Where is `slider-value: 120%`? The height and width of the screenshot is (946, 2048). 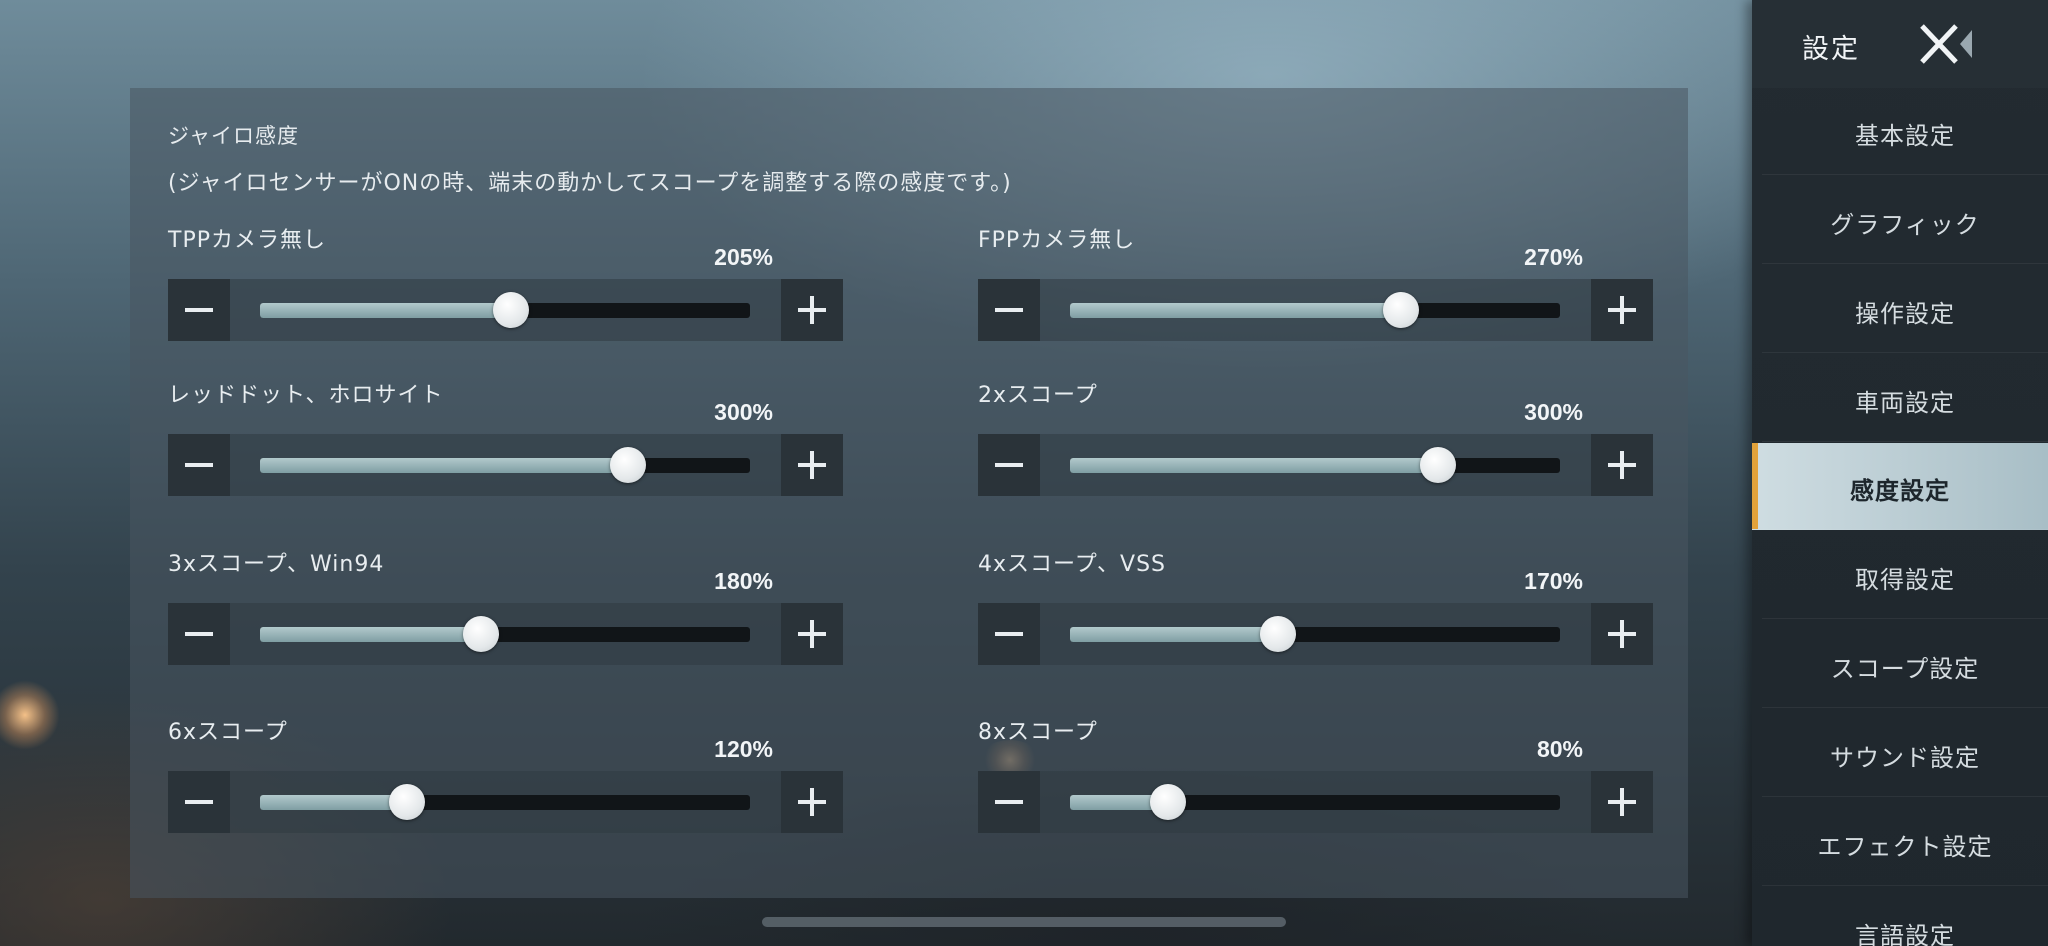
slider-value: 120% is located at coordinates (743, 749).